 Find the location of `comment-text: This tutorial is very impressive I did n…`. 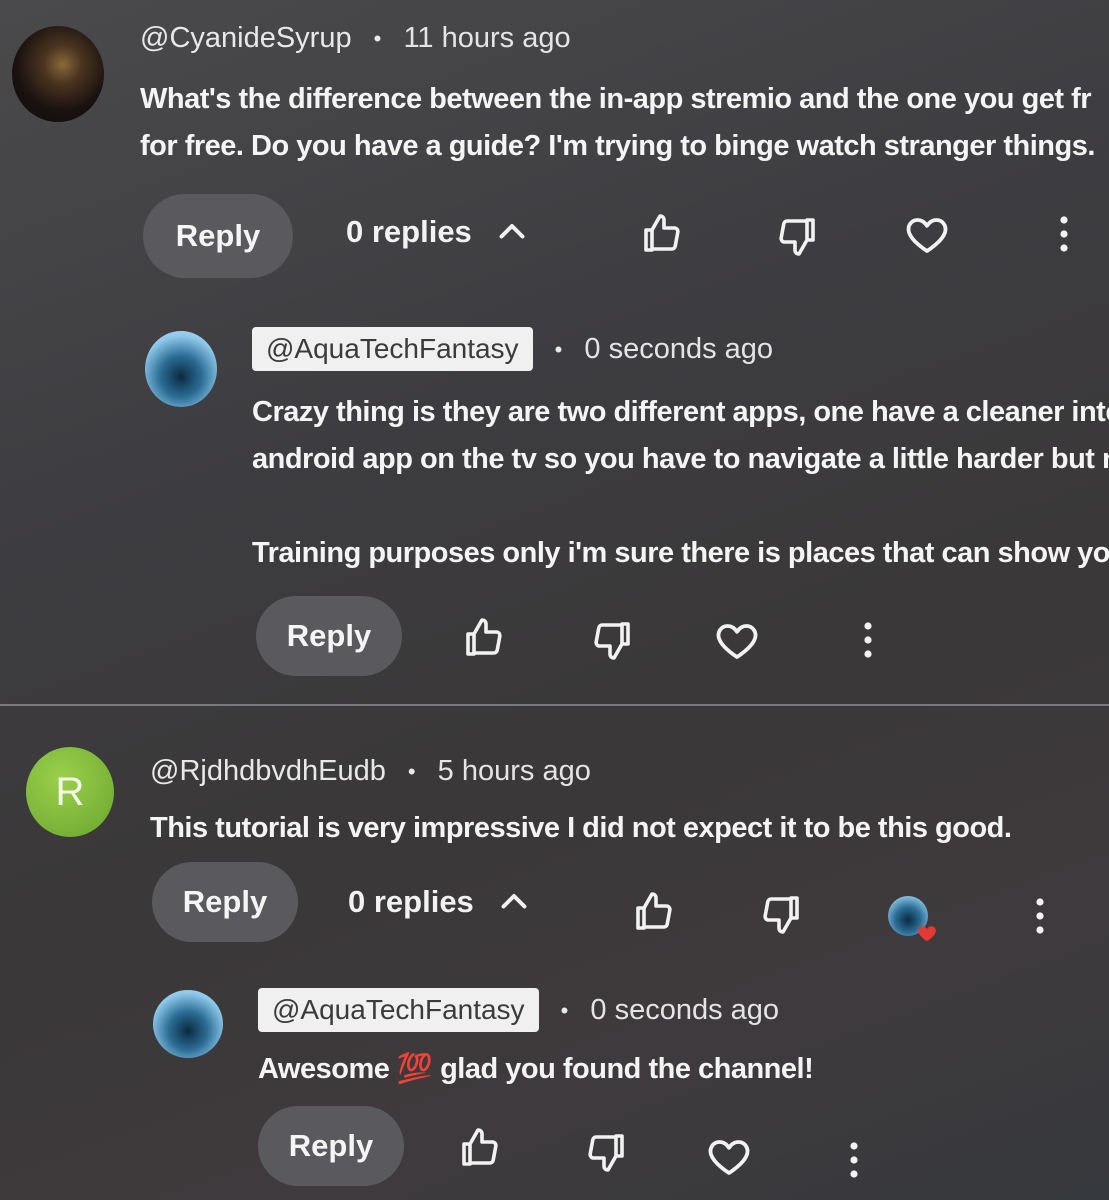

comment-text: This tutorial is very impressive I did n… is located at coordinates (581, 828).